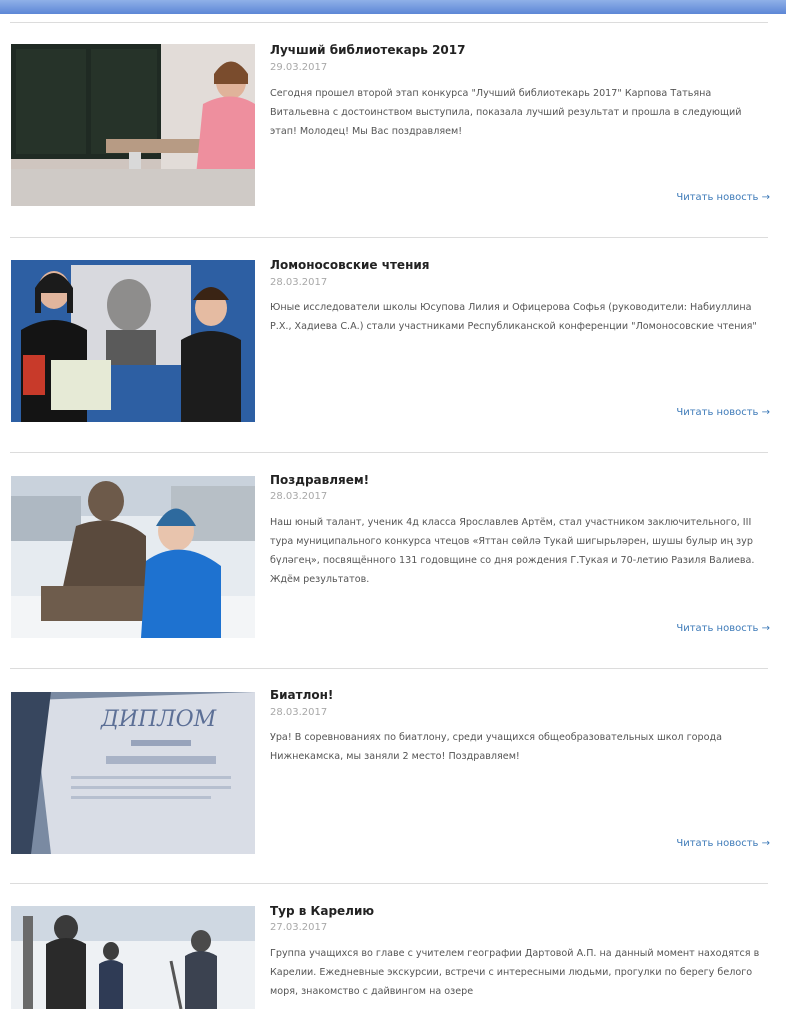  What do you see at coordinates (393, 7) in the screenshot?
I see `top-navigation-bar` at bounding box center [393, 7].